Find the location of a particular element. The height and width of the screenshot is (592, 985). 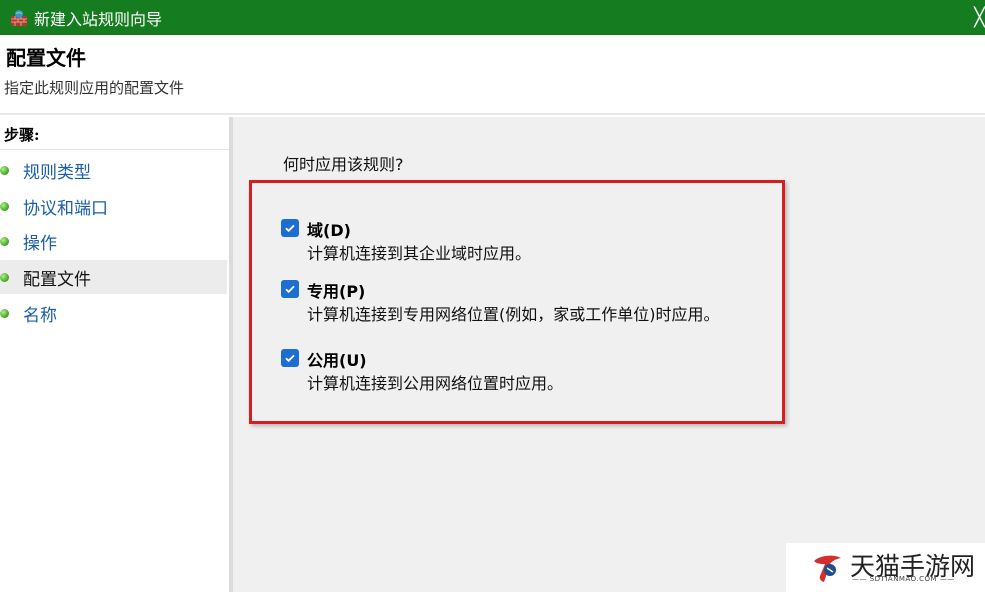

page-title: 配置文件 is located at coordinates (46, 58).